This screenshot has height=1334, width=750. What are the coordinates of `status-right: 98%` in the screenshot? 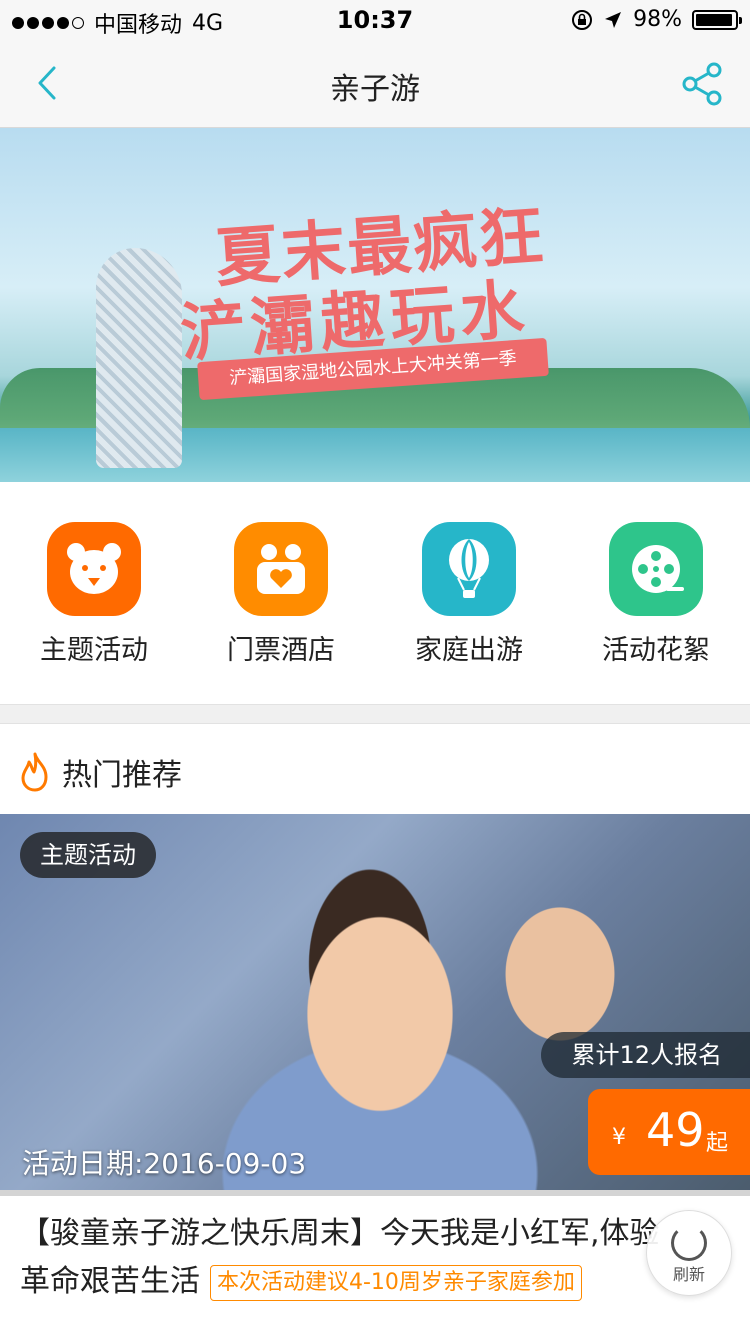 It's located at (656, 19).